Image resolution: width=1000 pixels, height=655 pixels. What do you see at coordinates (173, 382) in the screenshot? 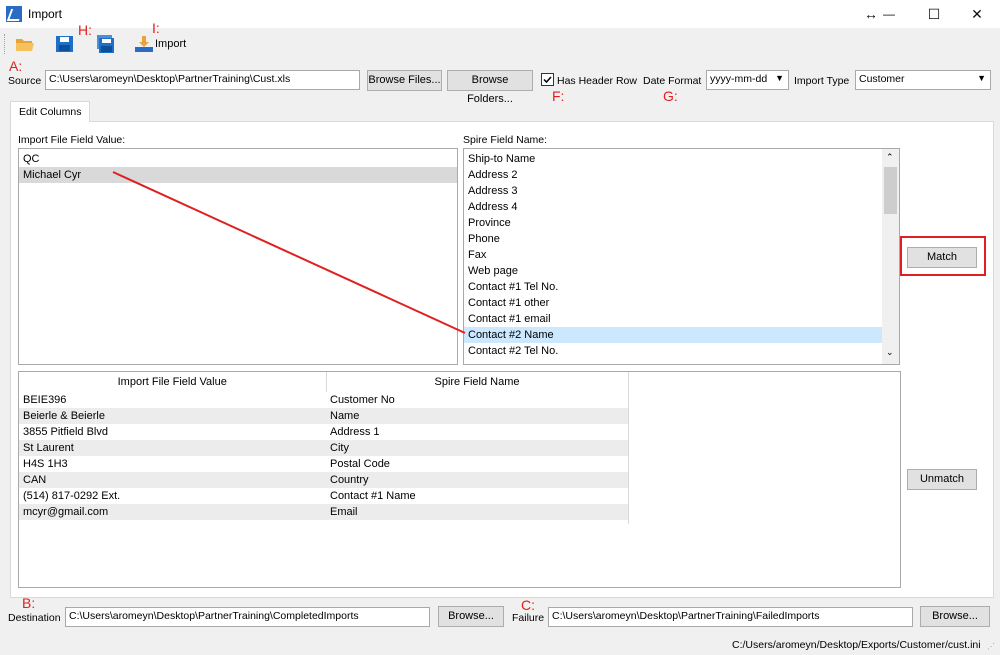
I see `column-header: Import File Field Value` at bounding box center [173, 382].